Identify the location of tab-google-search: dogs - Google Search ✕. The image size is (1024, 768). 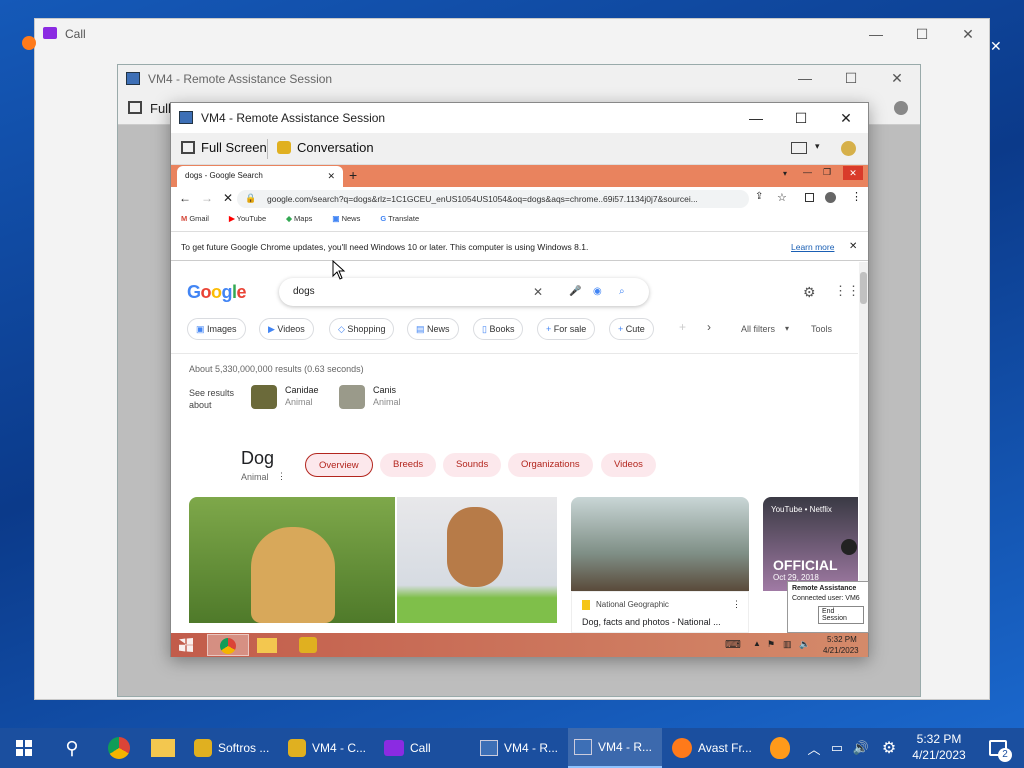
(260, 176).